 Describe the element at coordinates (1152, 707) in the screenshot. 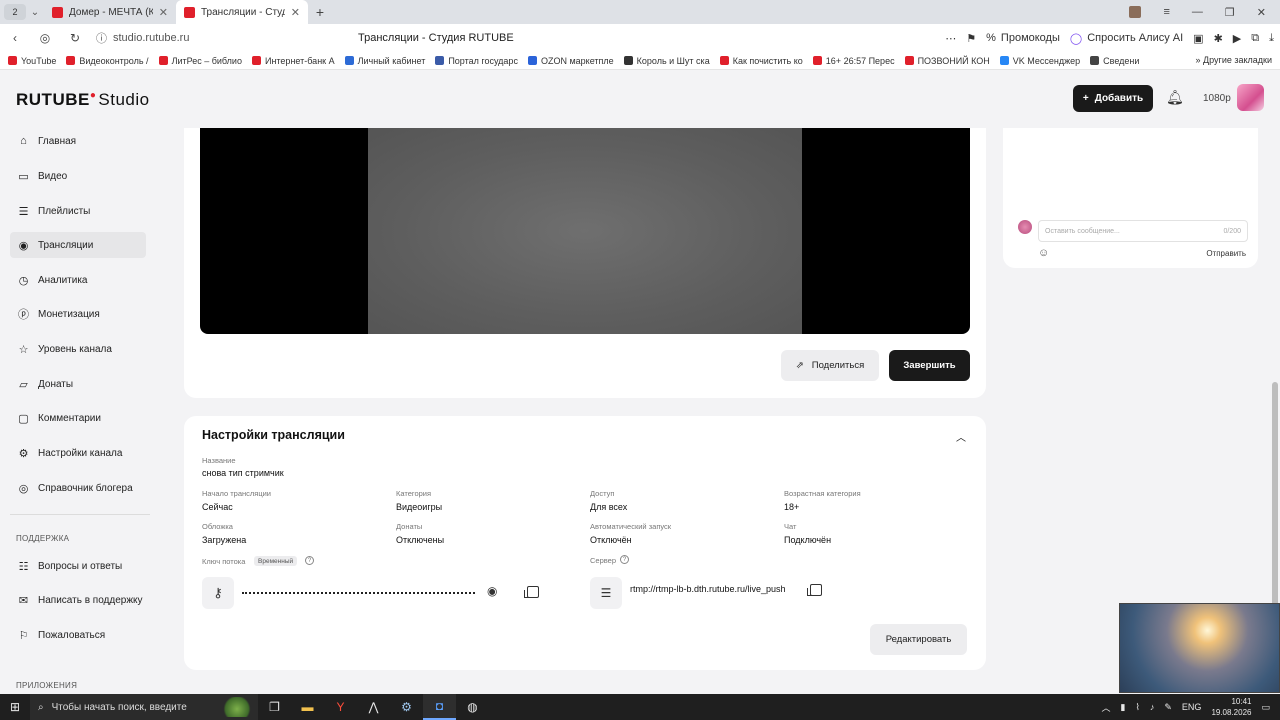

I see `volume-icon: ♪` at that location.